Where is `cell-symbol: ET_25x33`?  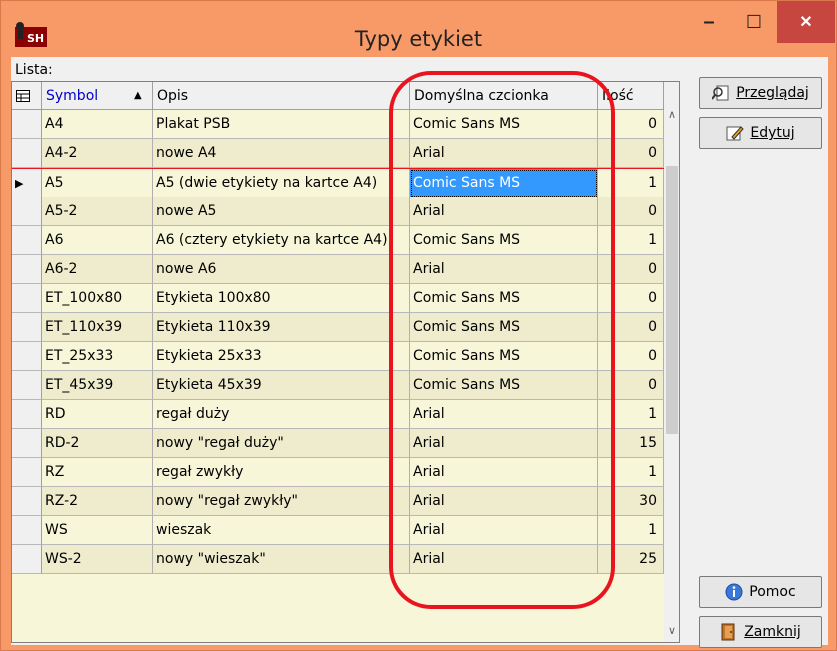 cell-symbol: ET_25x33 is located at coordinates (97, 356).